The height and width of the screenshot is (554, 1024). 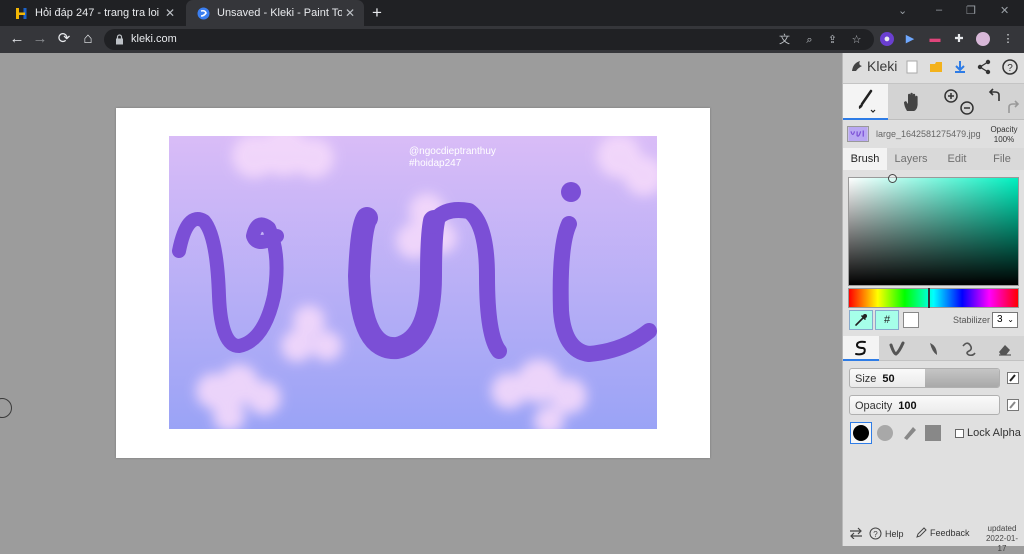 I want to click on tab-file: File, so click(x=1002, y=159).